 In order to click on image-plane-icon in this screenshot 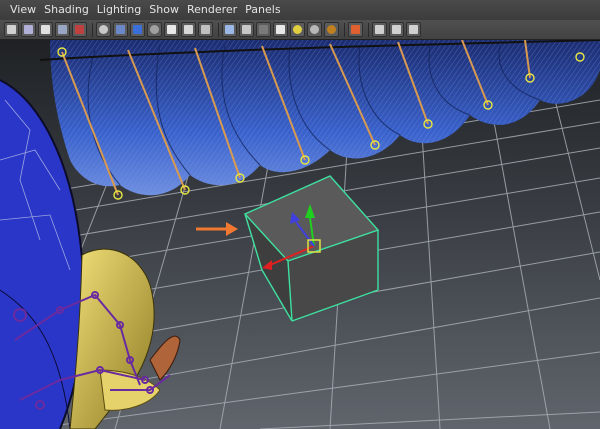, I will do `click(45, 29)`.